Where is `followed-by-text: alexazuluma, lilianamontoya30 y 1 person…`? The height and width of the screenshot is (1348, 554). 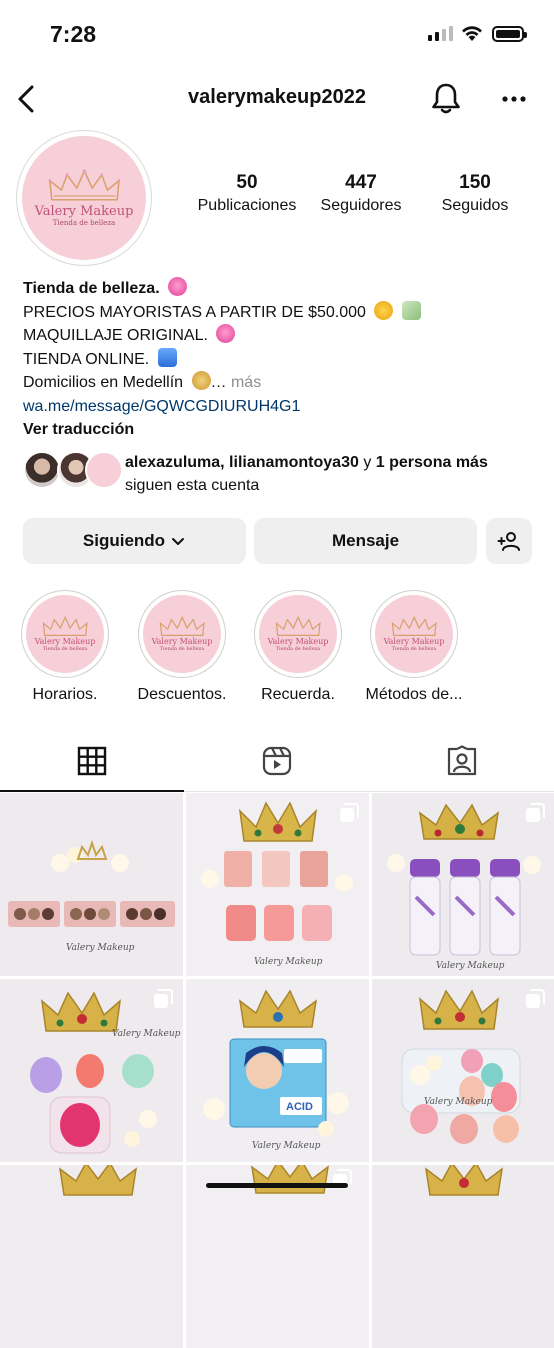
followed-by-text: alexazuluma, lilianamontoya30 y 1 person… is located at coordinates (335, 474).